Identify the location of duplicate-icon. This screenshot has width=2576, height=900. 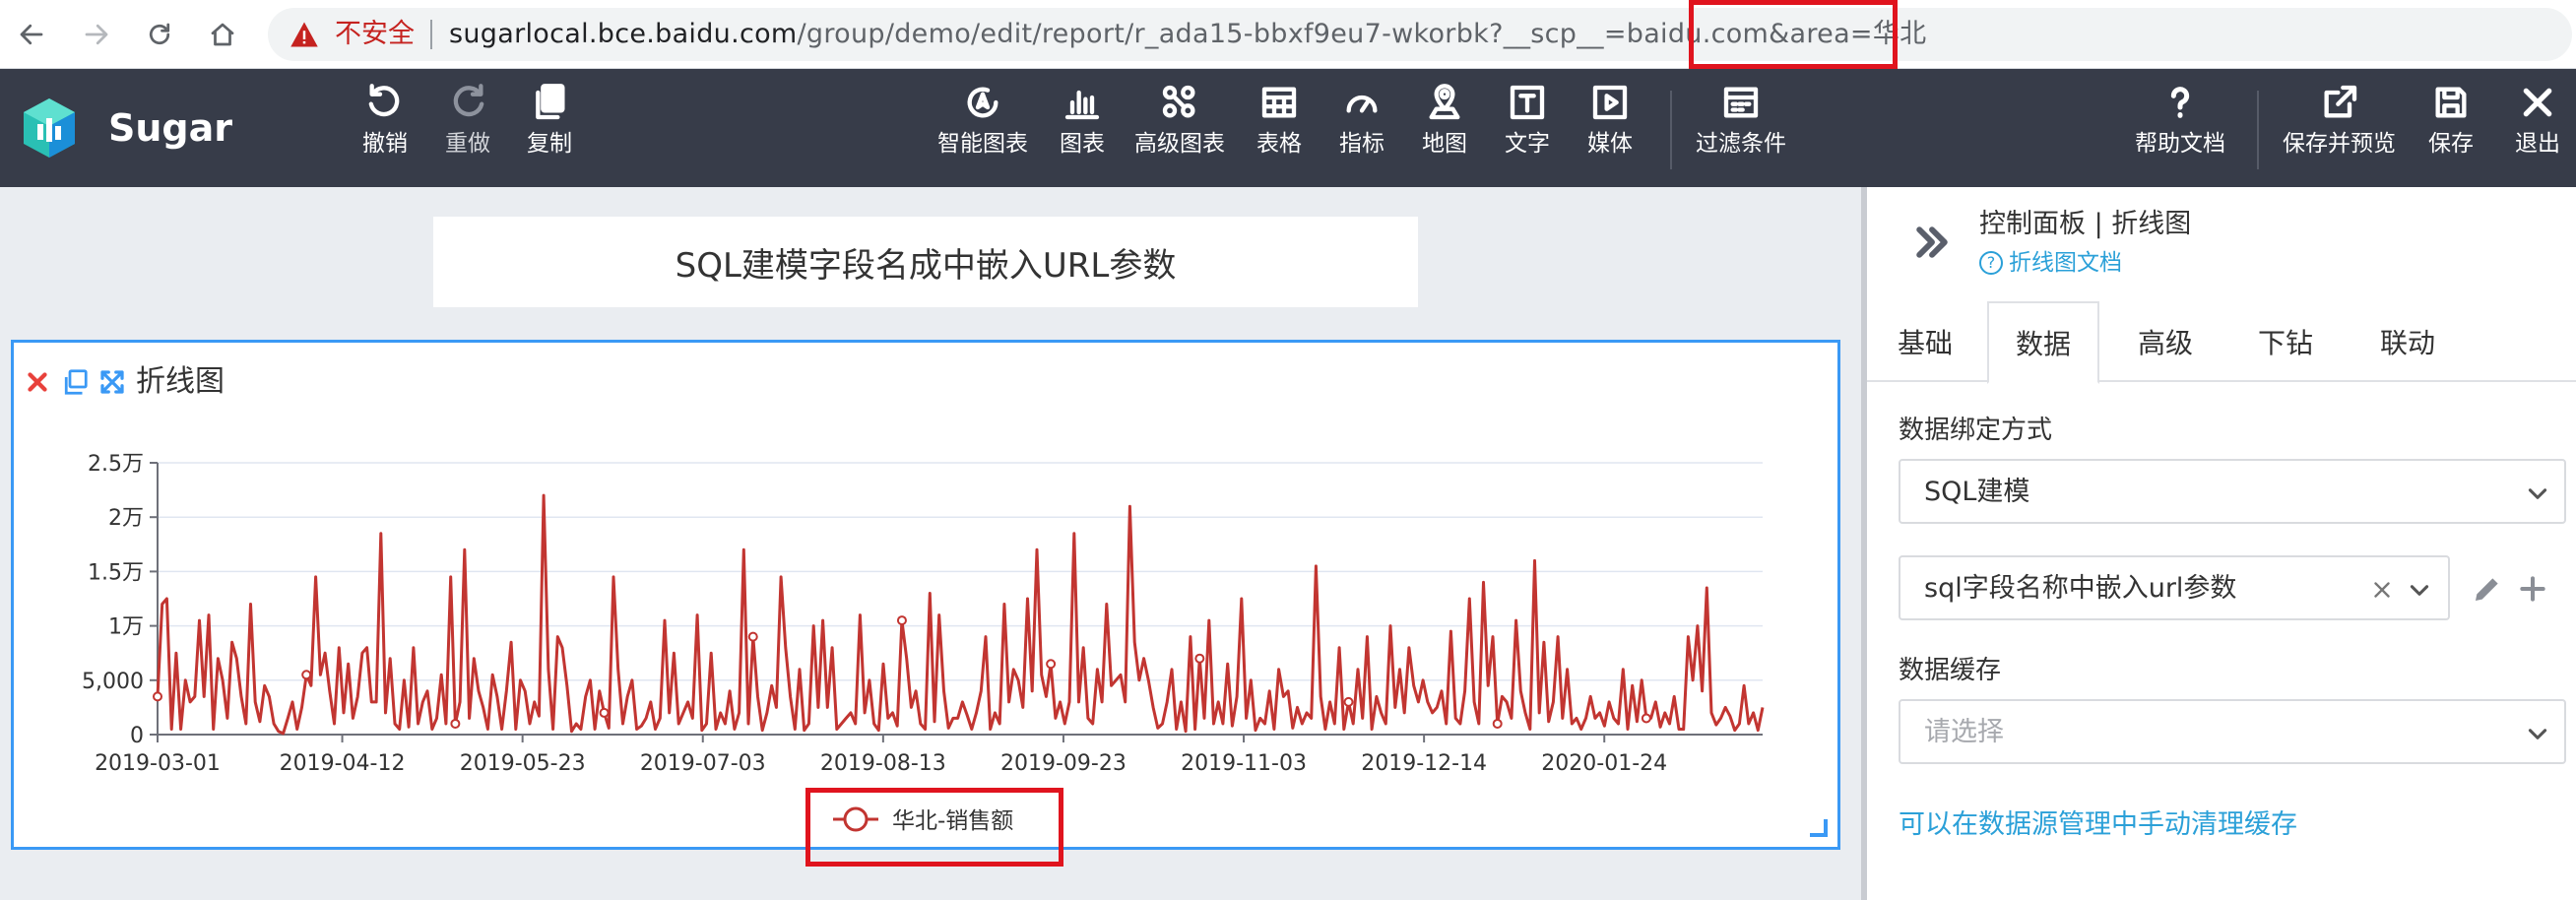
(75, 382).